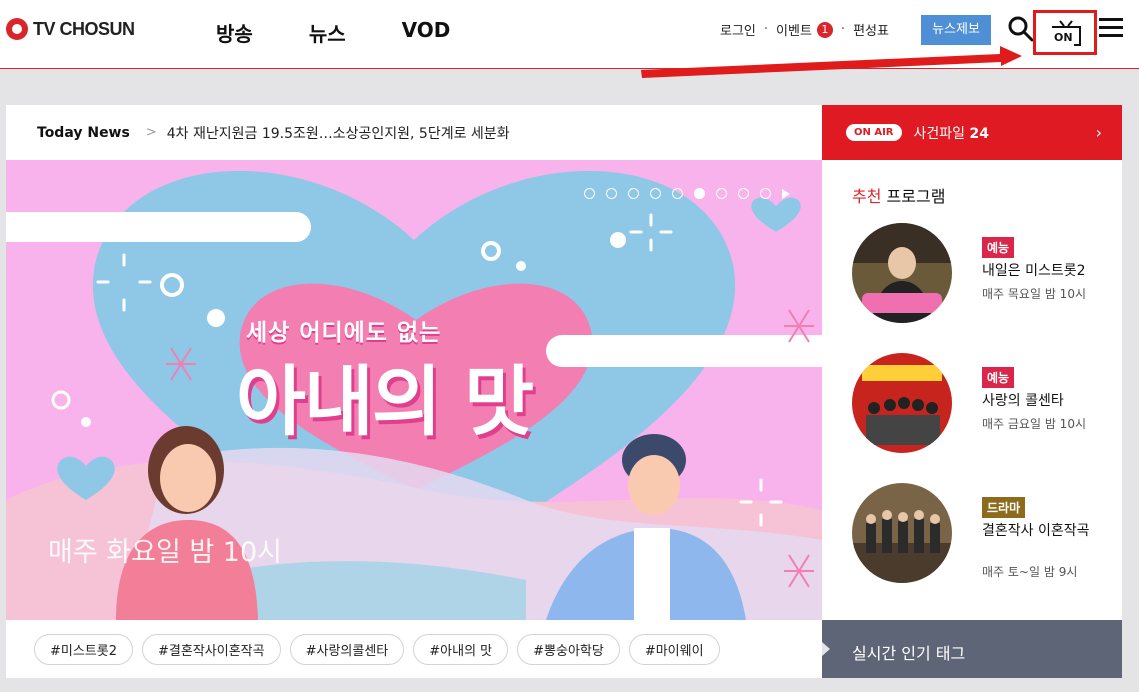  What do you see at coordinates (1063, 37) in the screenshot?
I see `onair-icon-label: ON` at bounding box center [1063, 37].